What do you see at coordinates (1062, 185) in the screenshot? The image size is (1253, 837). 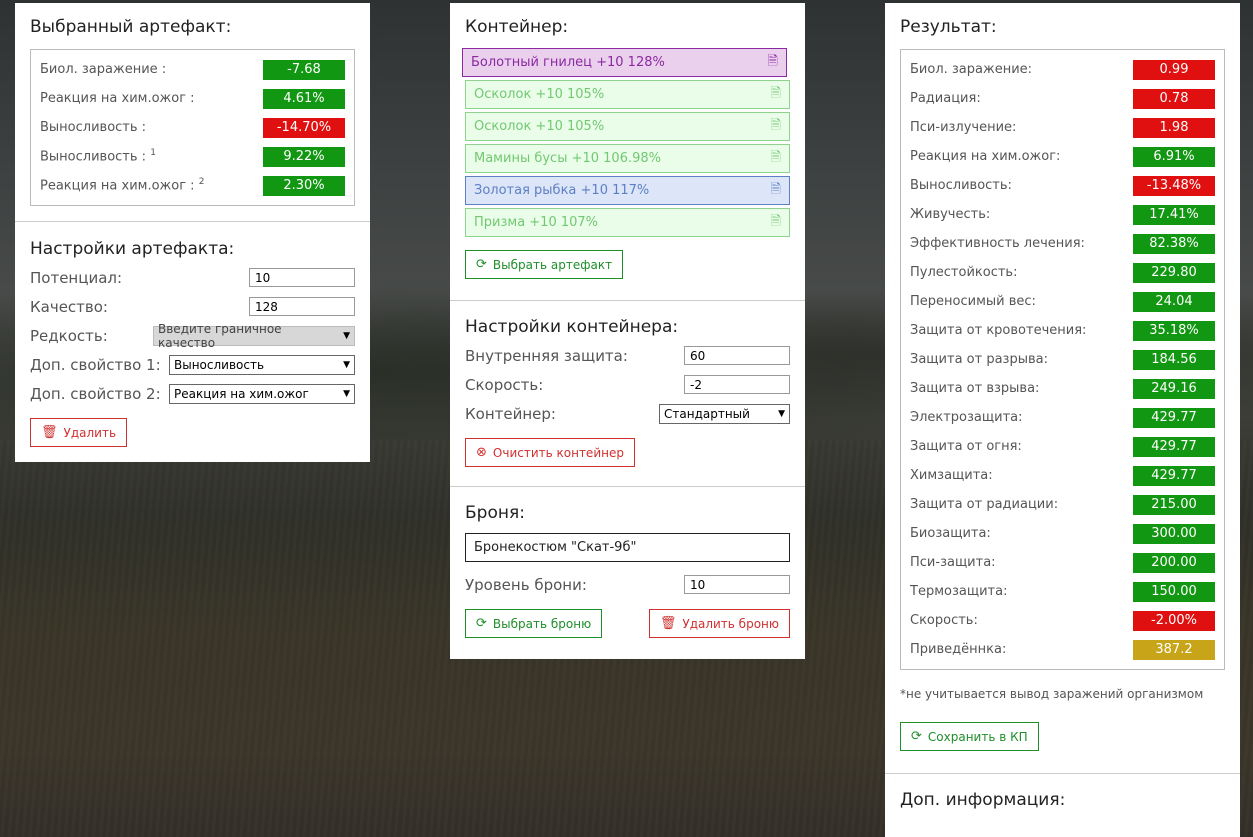 I see `result-stat-row: Выносливость: -13.48%` at bounding box center [1062, 185].